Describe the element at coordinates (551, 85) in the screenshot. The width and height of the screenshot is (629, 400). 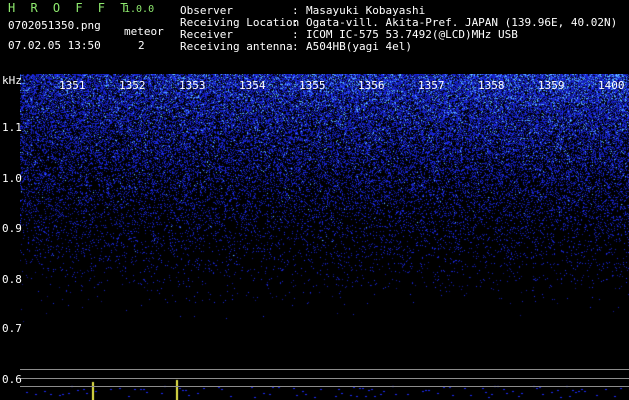
I see `x-tick-label: 1359` at that location.